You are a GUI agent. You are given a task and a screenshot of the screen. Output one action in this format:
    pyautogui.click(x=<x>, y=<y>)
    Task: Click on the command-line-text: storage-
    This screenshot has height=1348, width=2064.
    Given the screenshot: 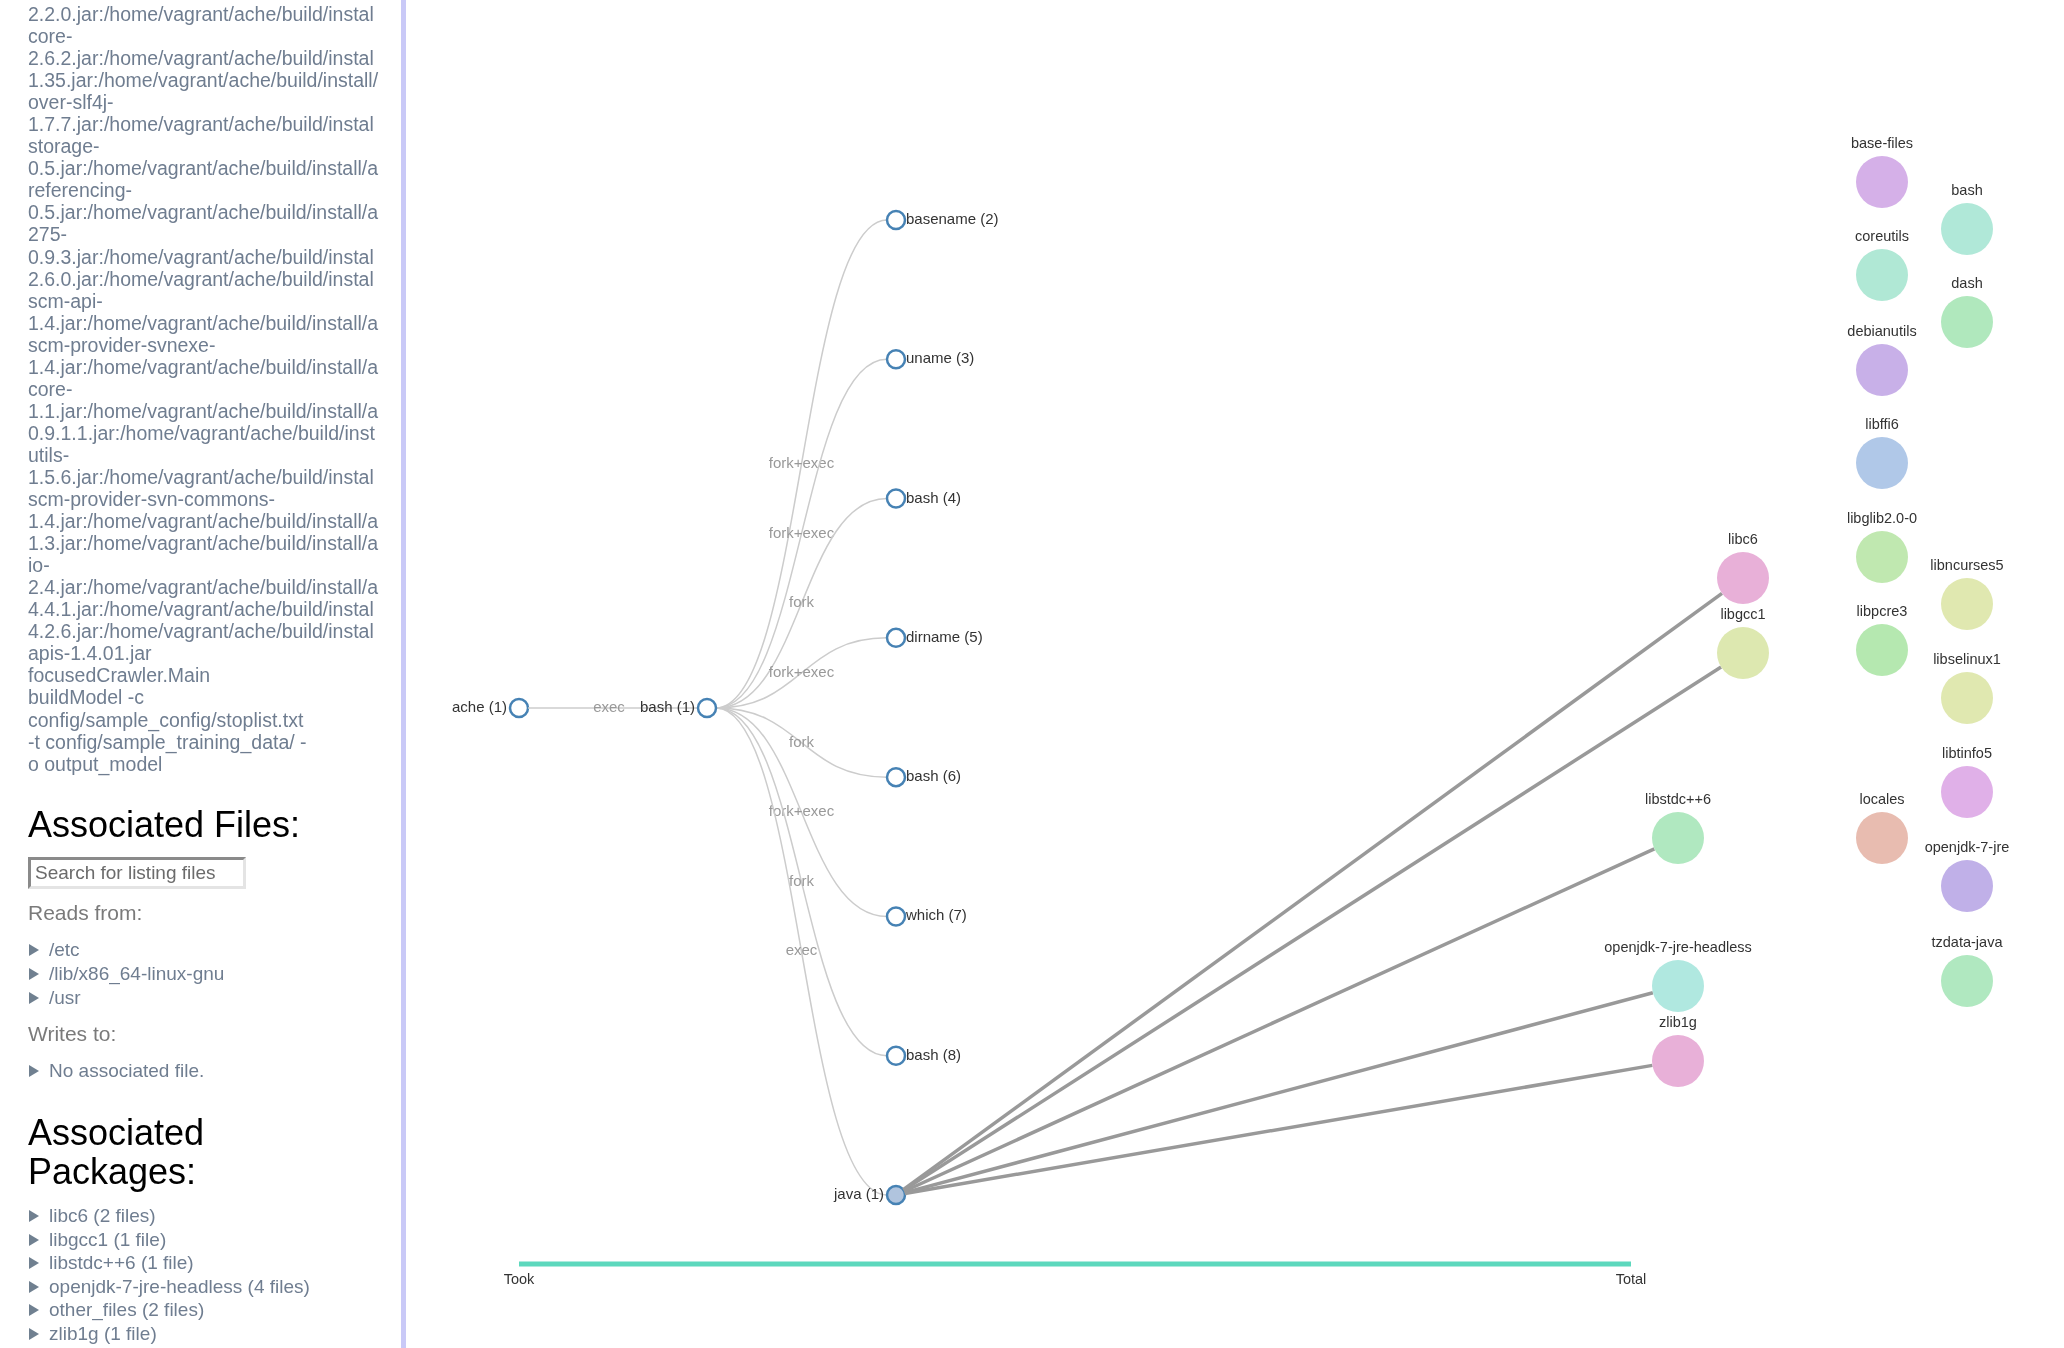 What is the action you would take?
    pyautogui.click(x=64, y=146)
    